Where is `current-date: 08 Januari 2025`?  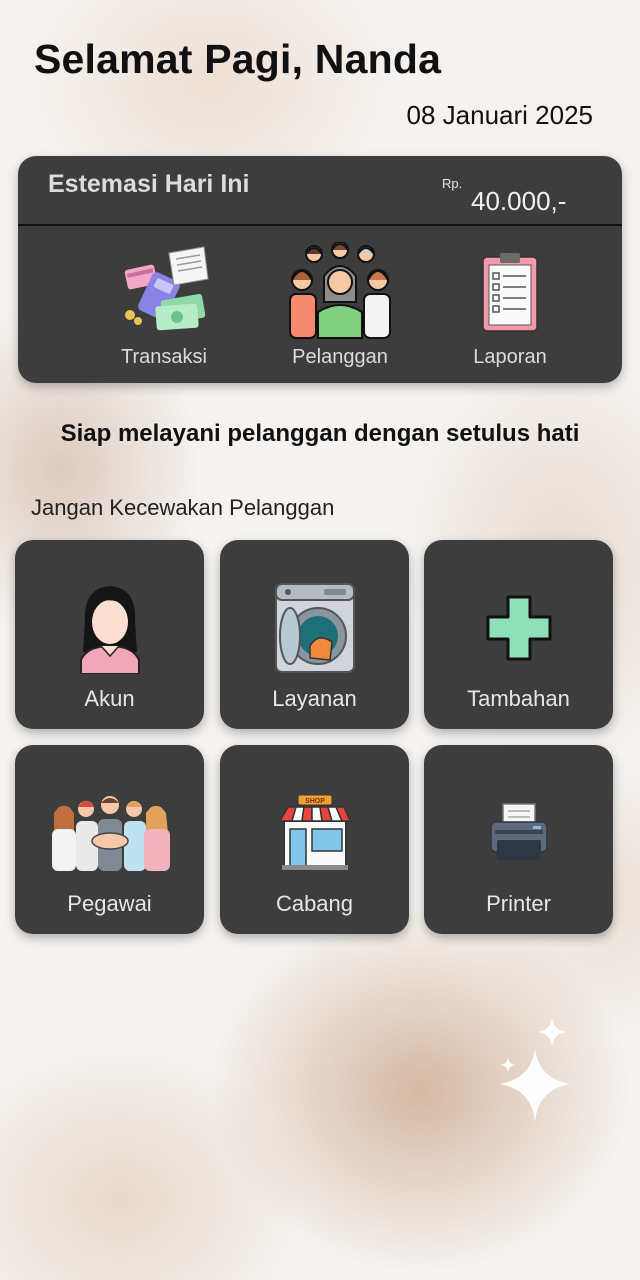 current-date: 08 Januari 2025 is located at coordinates (499, 115).